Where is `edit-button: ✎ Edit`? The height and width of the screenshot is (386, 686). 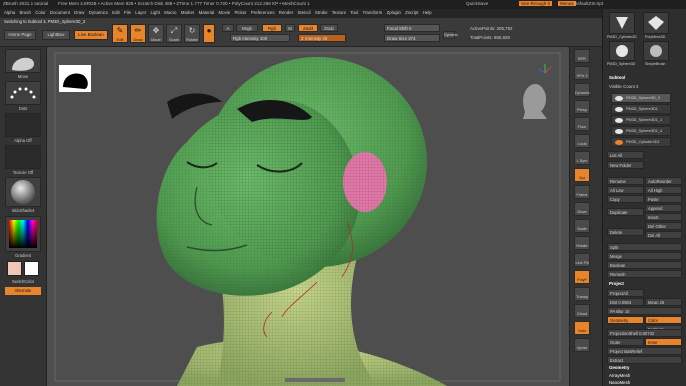
edit-button: ✎ Edit is located at coordinates (120, 33).